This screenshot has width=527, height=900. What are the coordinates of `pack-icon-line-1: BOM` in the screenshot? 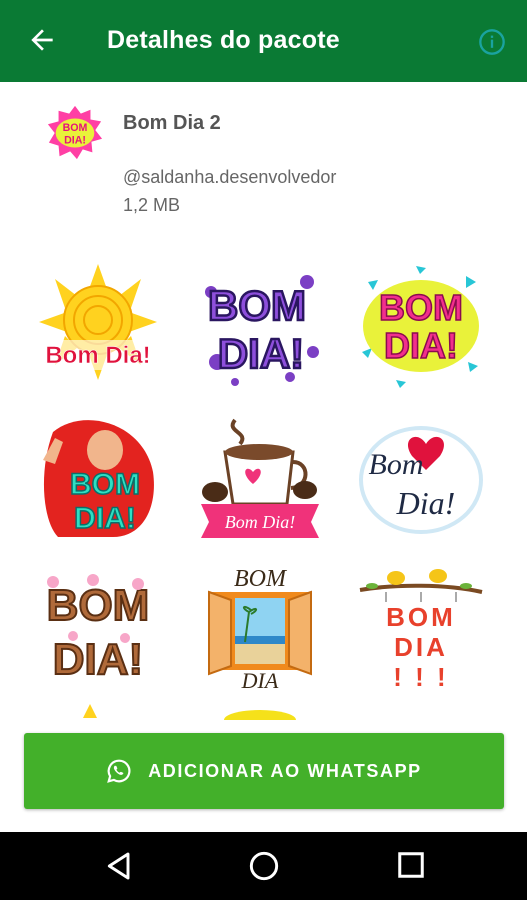 It's located at (75, 128).